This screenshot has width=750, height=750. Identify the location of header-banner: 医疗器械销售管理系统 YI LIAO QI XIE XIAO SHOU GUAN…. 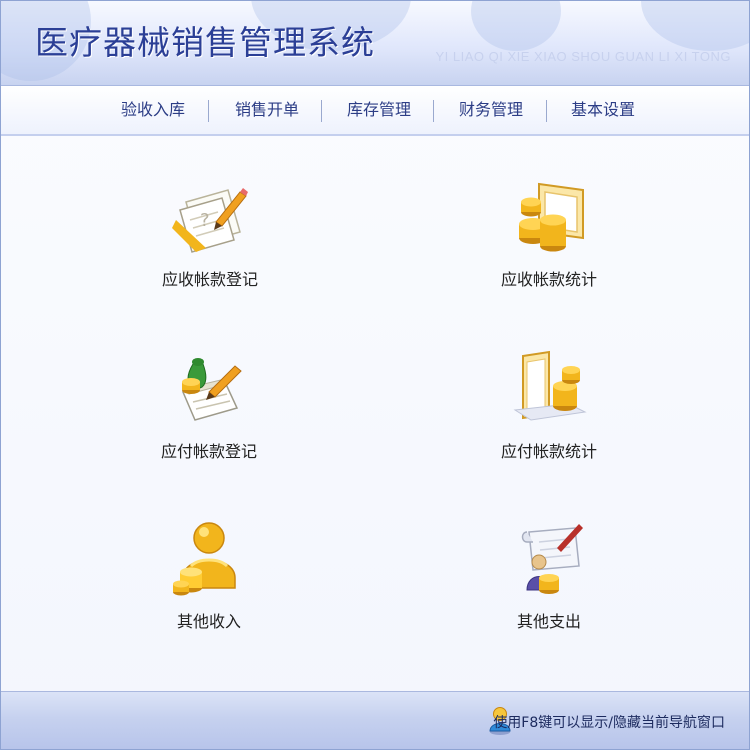
(375, 43).